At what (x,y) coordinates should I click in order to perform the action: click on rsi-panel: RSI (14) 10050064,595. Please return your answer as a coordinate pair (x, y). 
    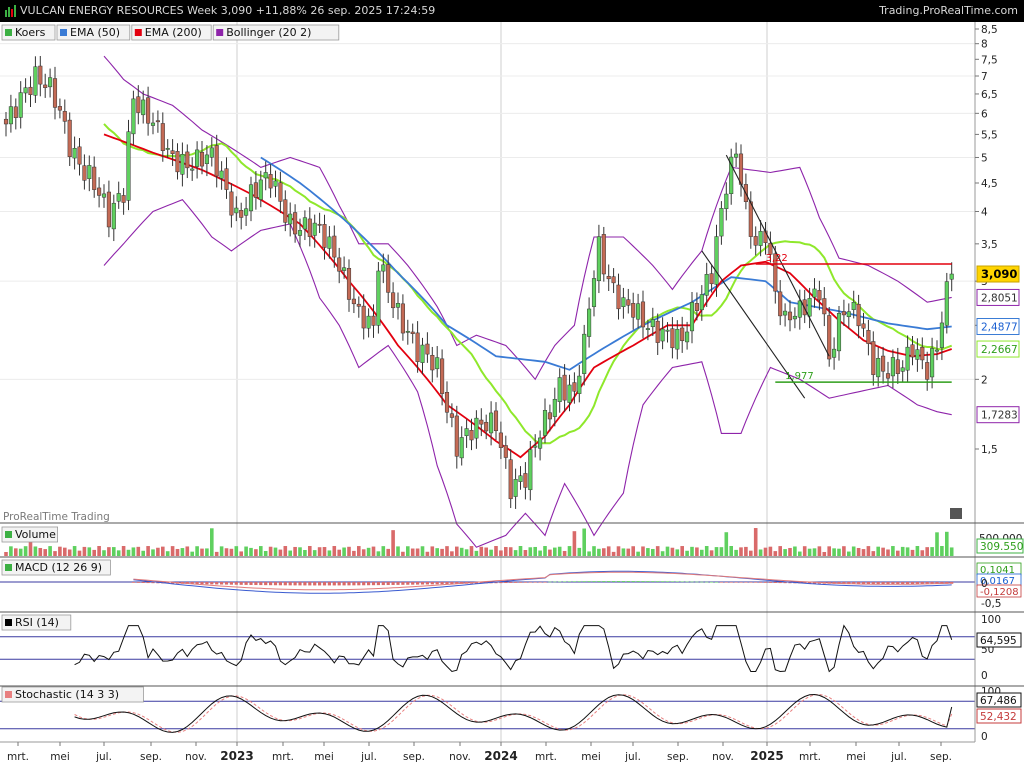
    Looking at the image, I should click on (511, 648).